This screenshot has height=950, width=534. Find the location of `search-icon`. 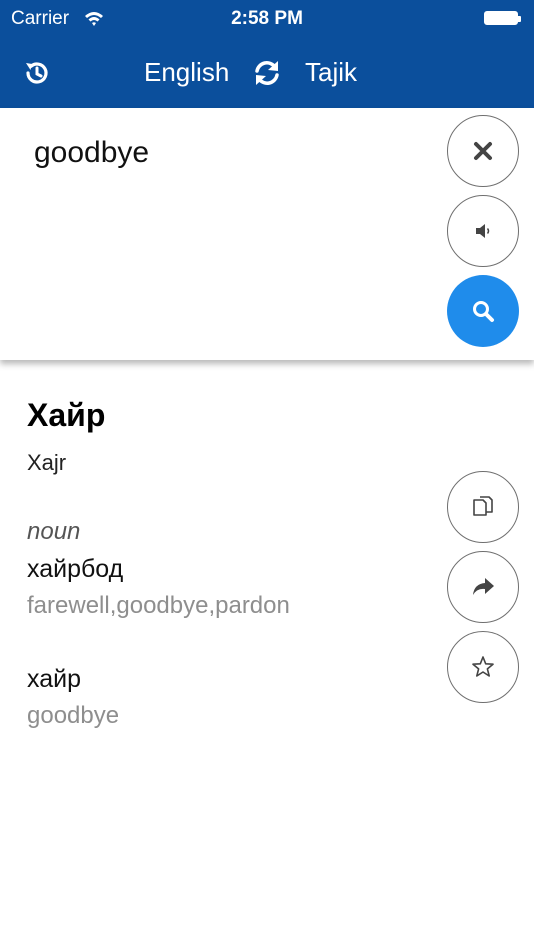

search-icon is located at coordinates (483, 311).